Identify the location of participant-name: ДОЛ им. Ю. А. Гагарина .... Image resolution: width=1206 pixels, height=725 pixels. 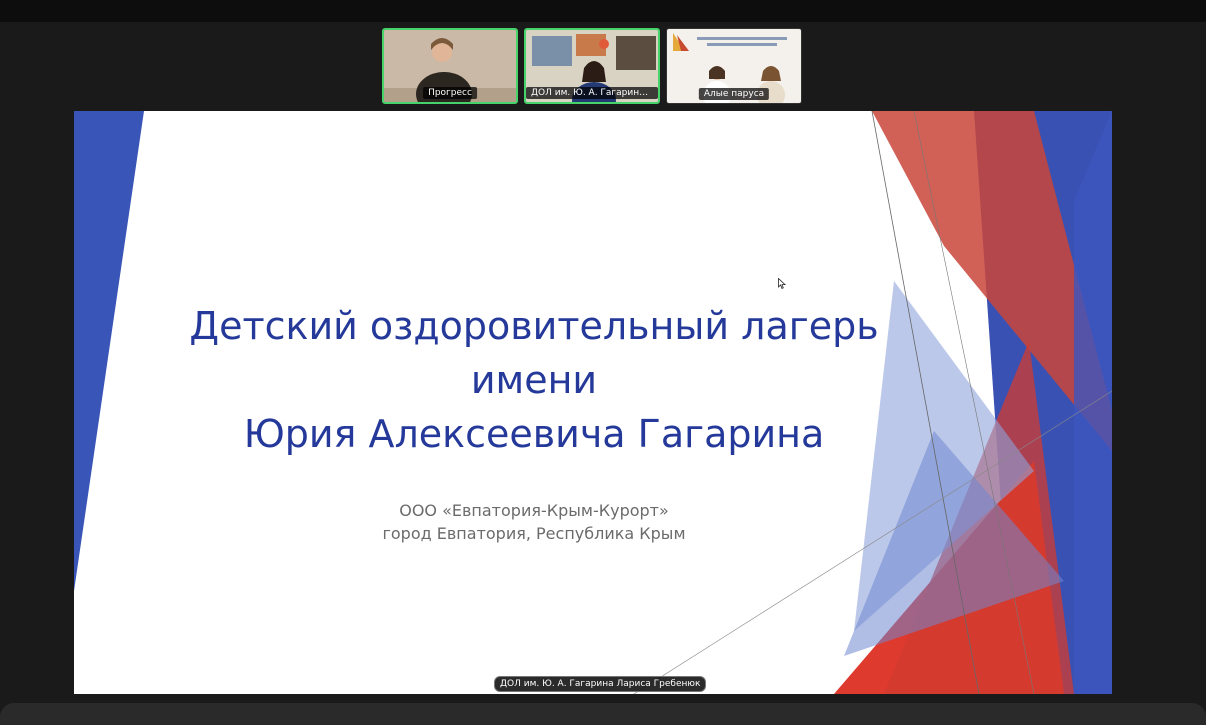
(592, 93).